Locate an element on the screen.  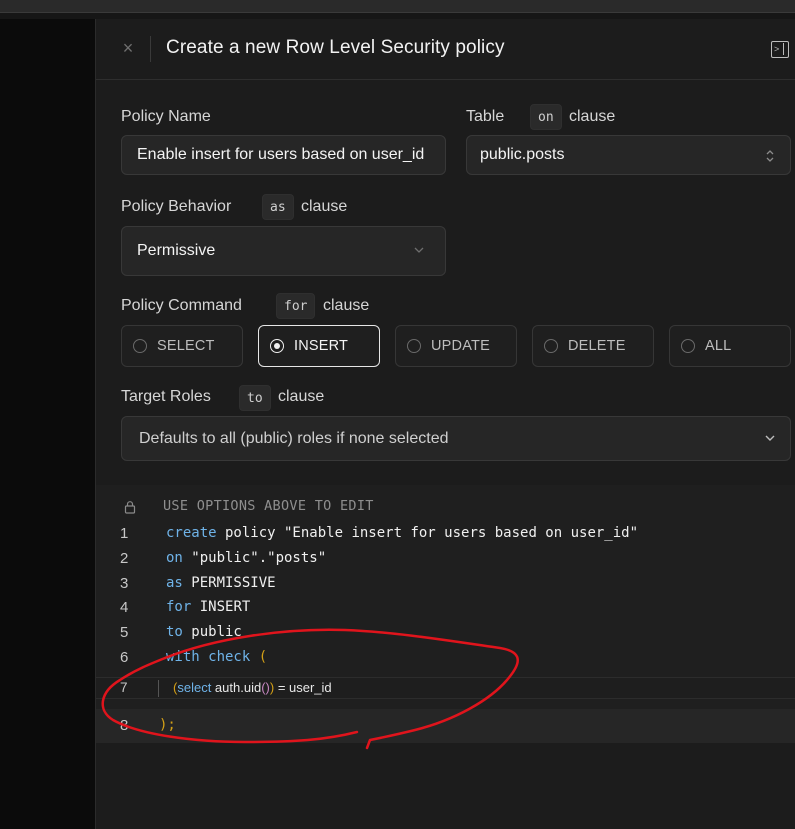
on-clause-chip: on is located at coordinates (546, 117).